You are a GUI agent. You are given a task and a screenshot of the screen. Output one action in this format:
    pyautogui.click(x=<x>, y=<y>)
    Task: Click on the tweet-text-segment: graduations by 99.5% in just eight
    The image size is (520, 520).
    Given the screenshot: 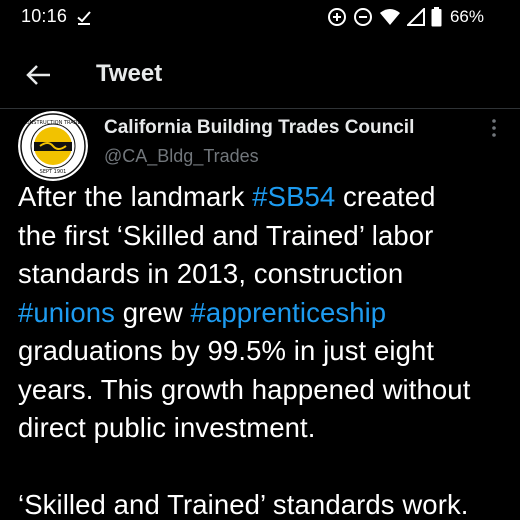 What is the action you would take?
    pyautogui.click(x=226, y=350)
    